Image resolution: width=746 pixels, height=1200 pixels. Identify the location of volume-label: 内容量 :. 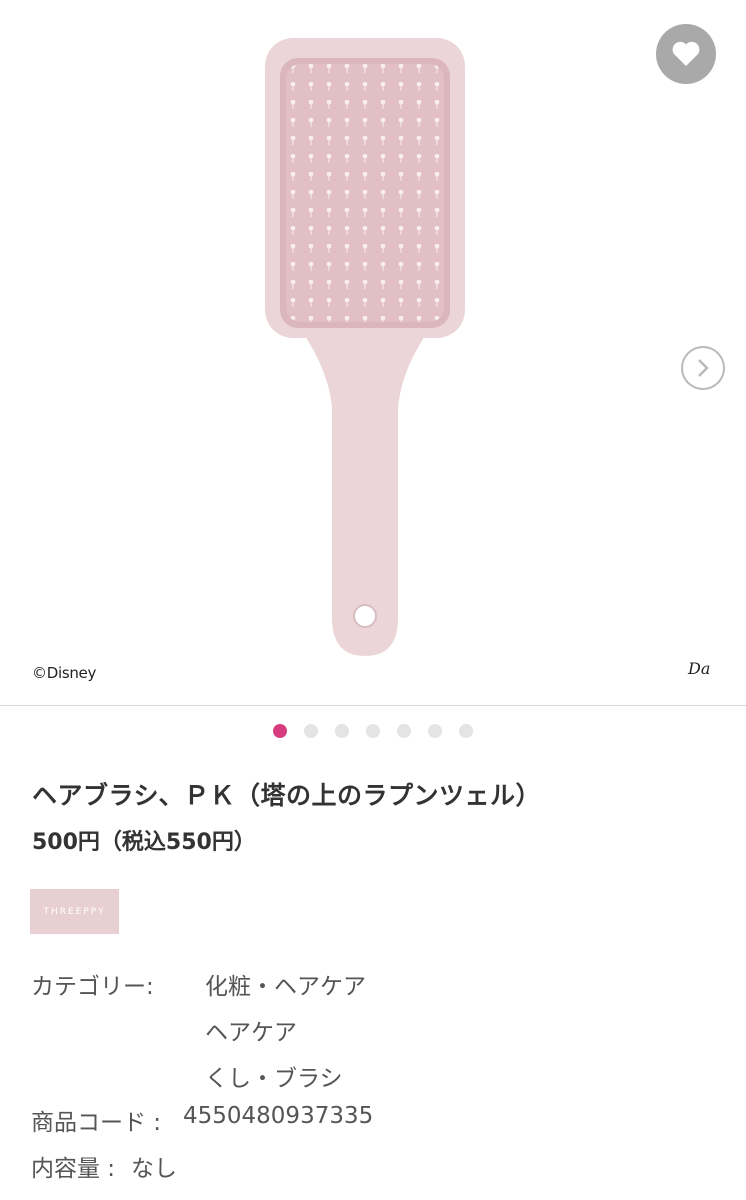
(73, 1169).